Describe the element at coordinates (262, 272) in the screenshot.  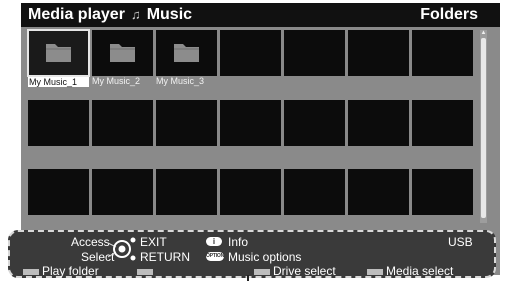
I see `yellow-key-icon` at that location.